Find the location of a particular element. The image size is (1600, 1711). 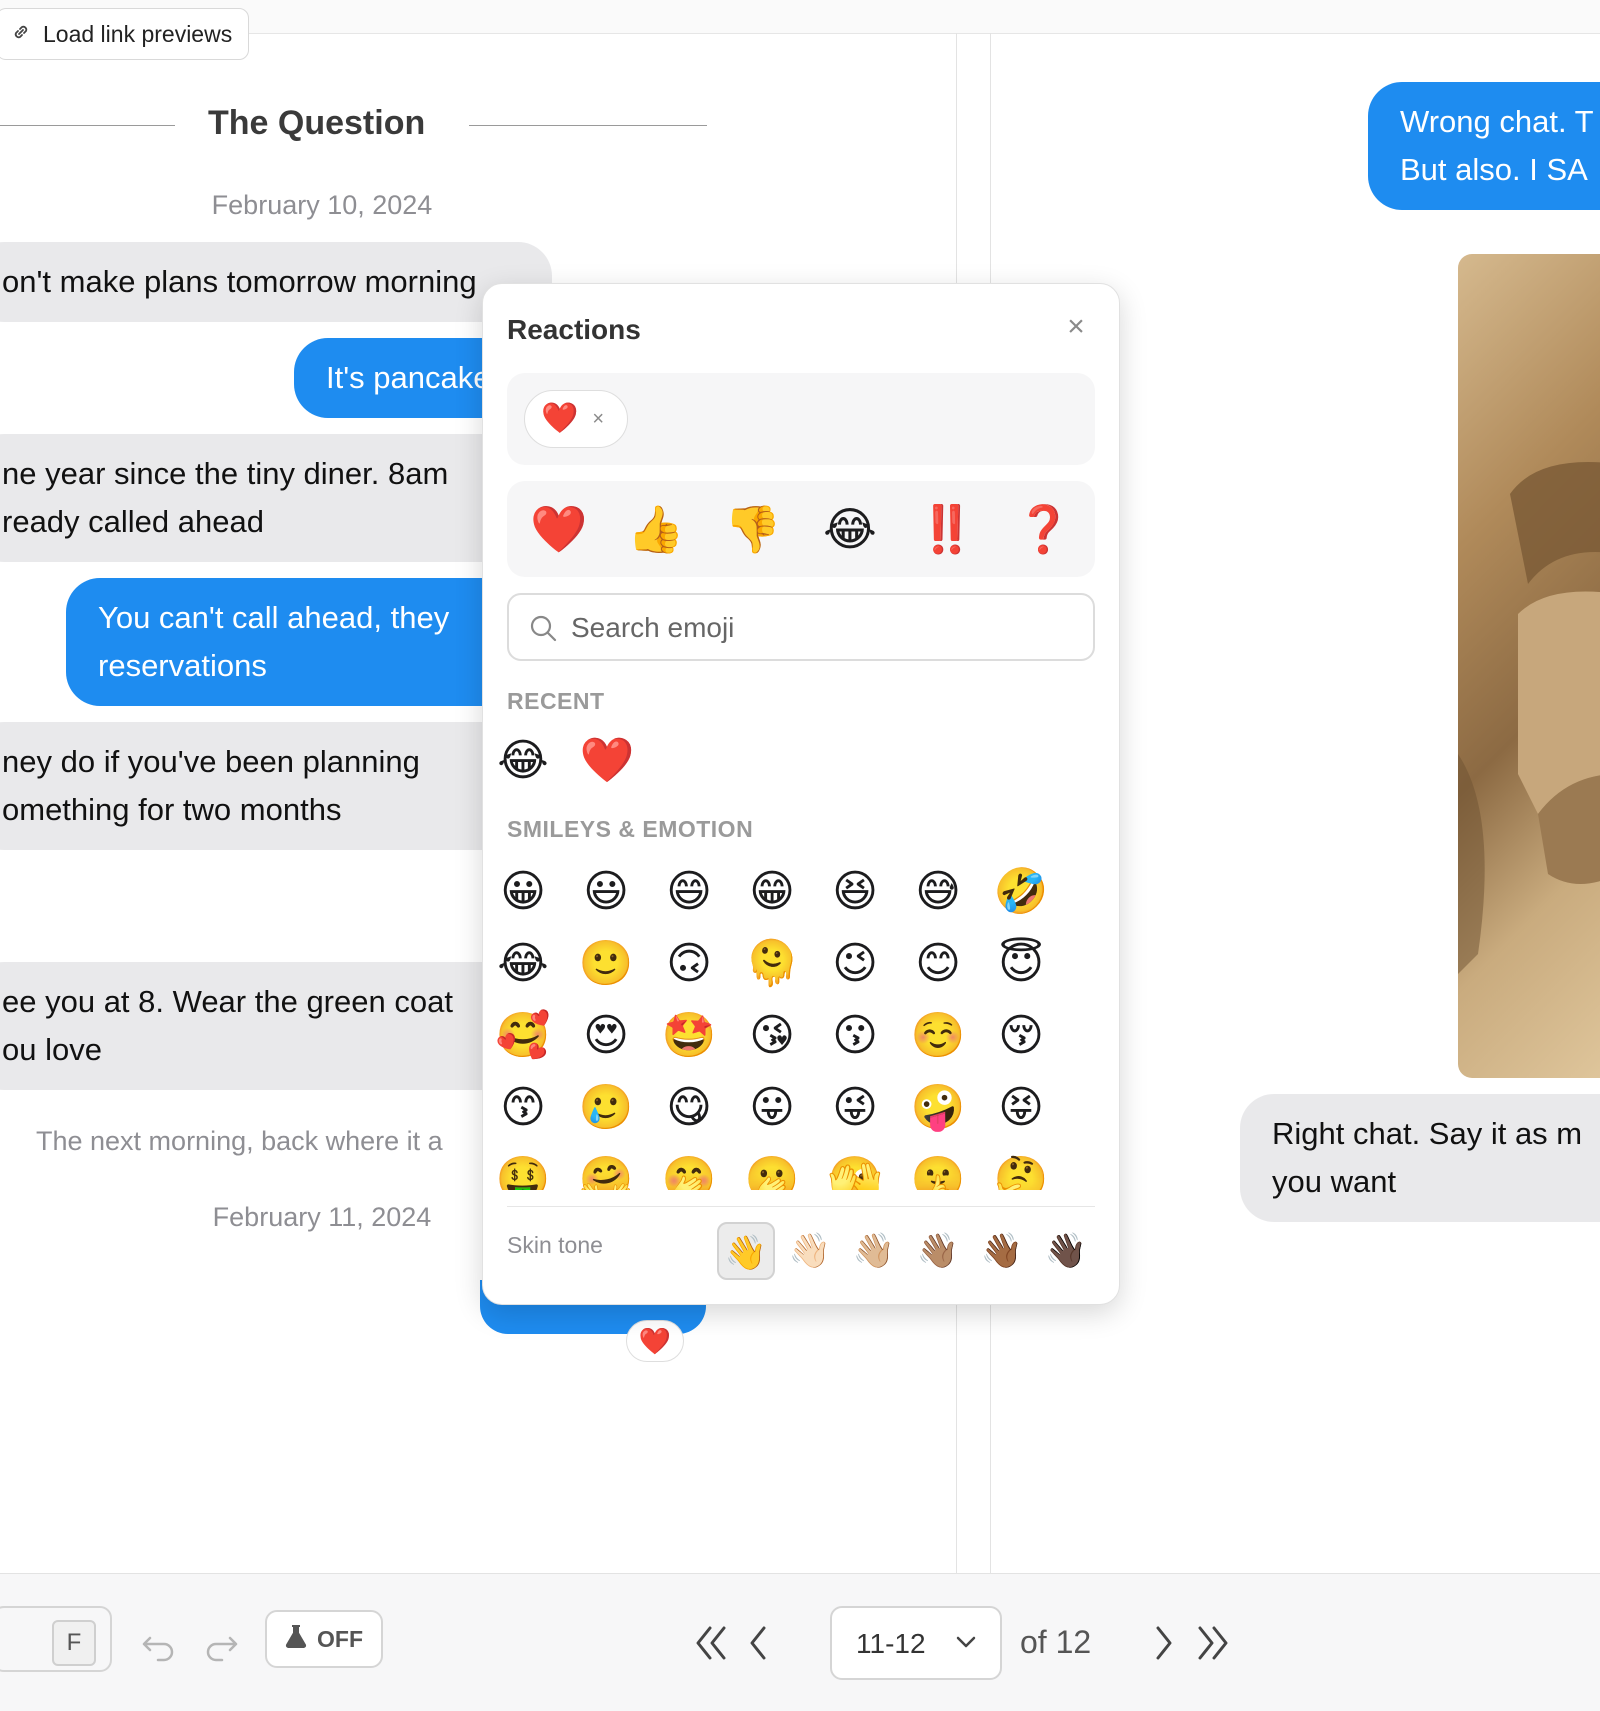

first-page-icon is located at coordinates (712, 1643).